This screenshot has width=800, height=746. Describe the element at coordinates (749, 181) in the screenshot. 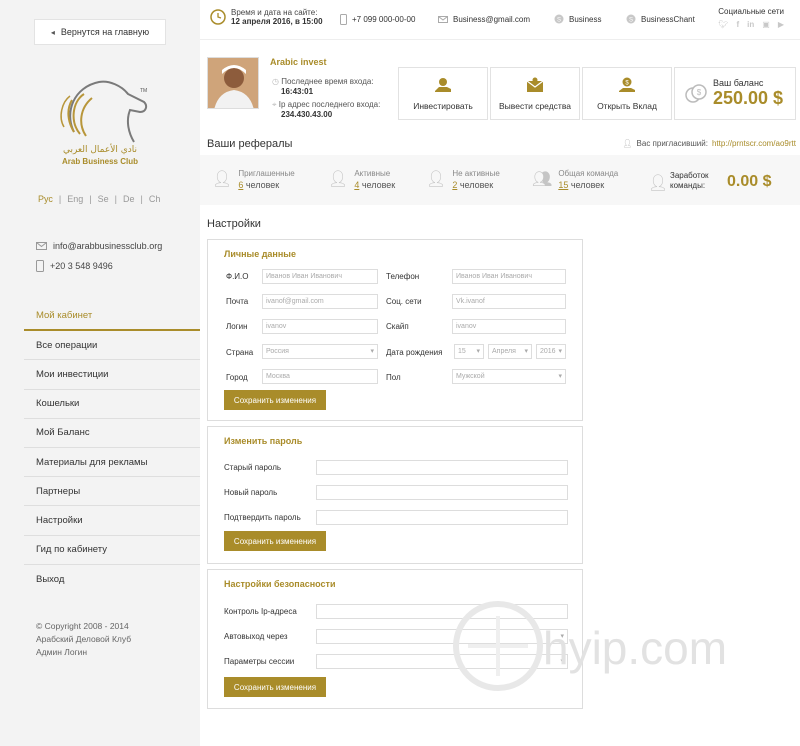

I see `team-earnings-value: 0.00 $` at that location.